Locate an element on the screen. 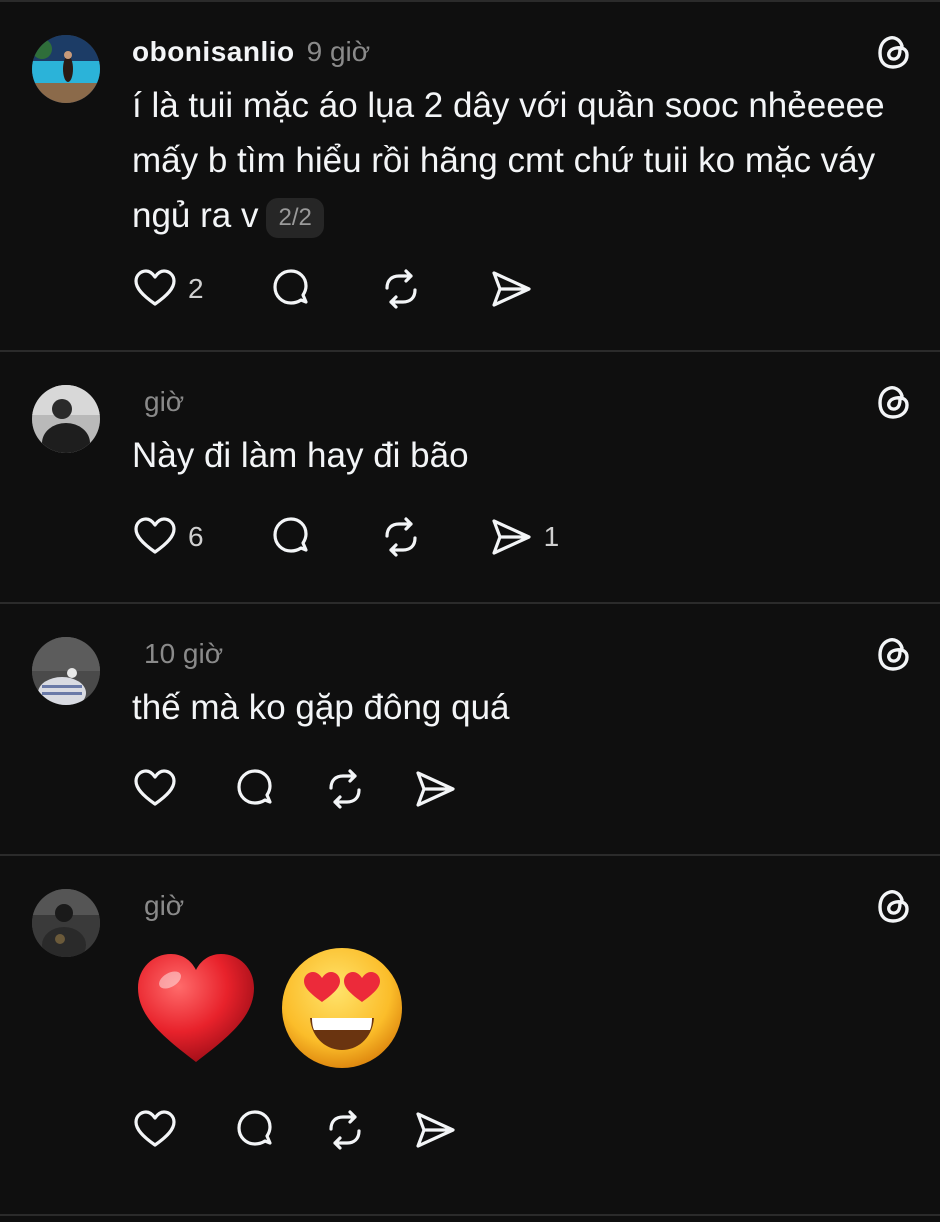 Image resolution: width=940 pixels, height=1222 pixels. share-count: 1 is located at coordinates (551, 536).